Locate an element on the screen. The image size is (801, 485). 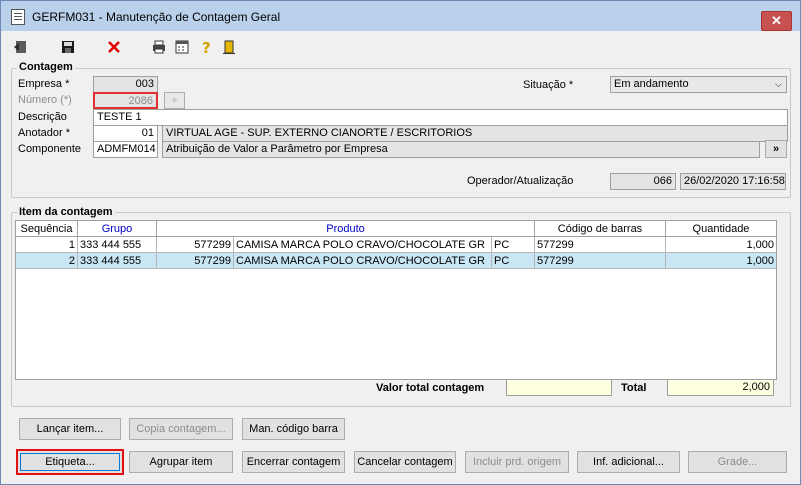
situacao-label: Situação * is located at coordinates (548, 85).